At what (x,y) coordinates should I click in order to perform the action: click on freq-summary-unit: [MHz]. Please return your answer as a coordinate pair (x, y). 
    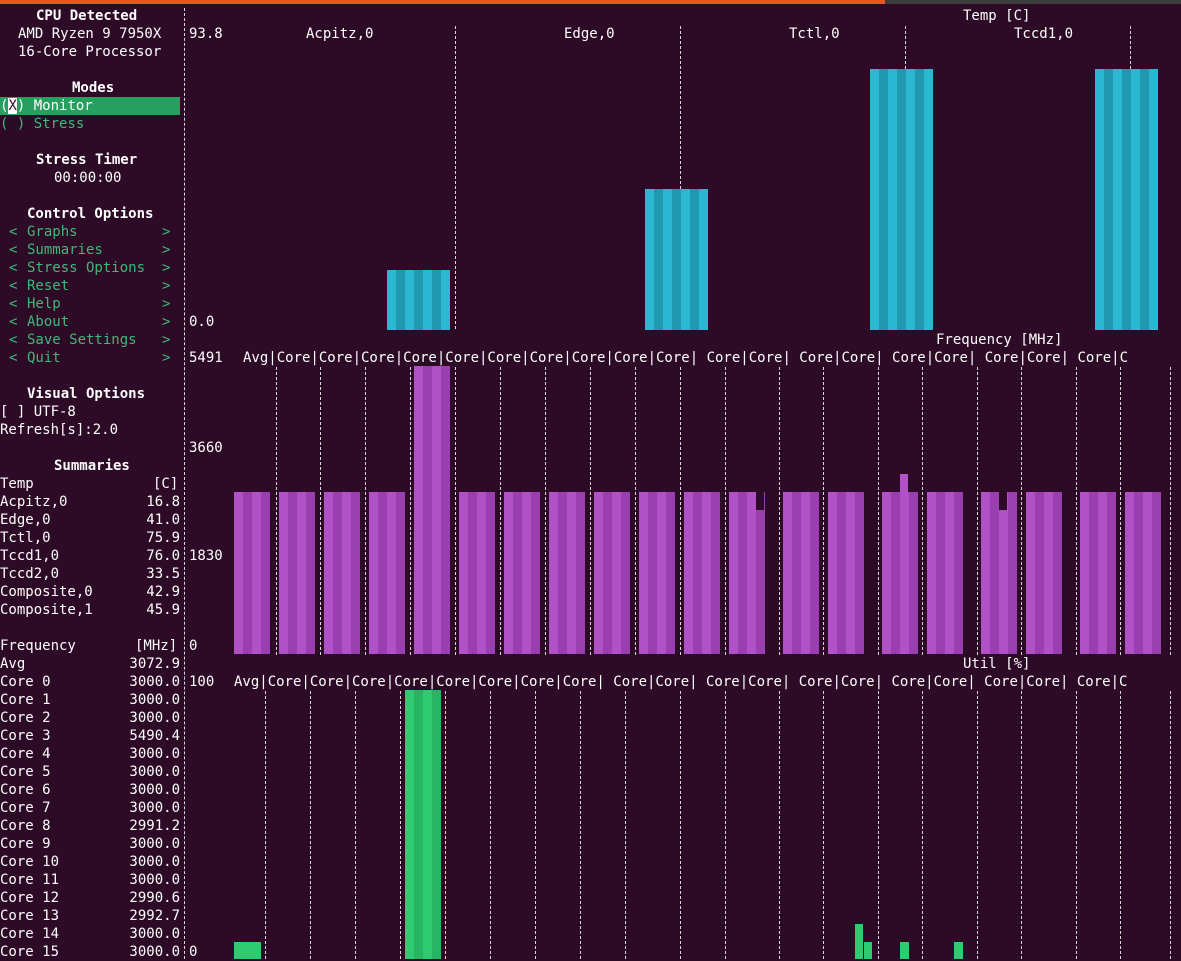
    Looking at the image, I should click on (156, 646).